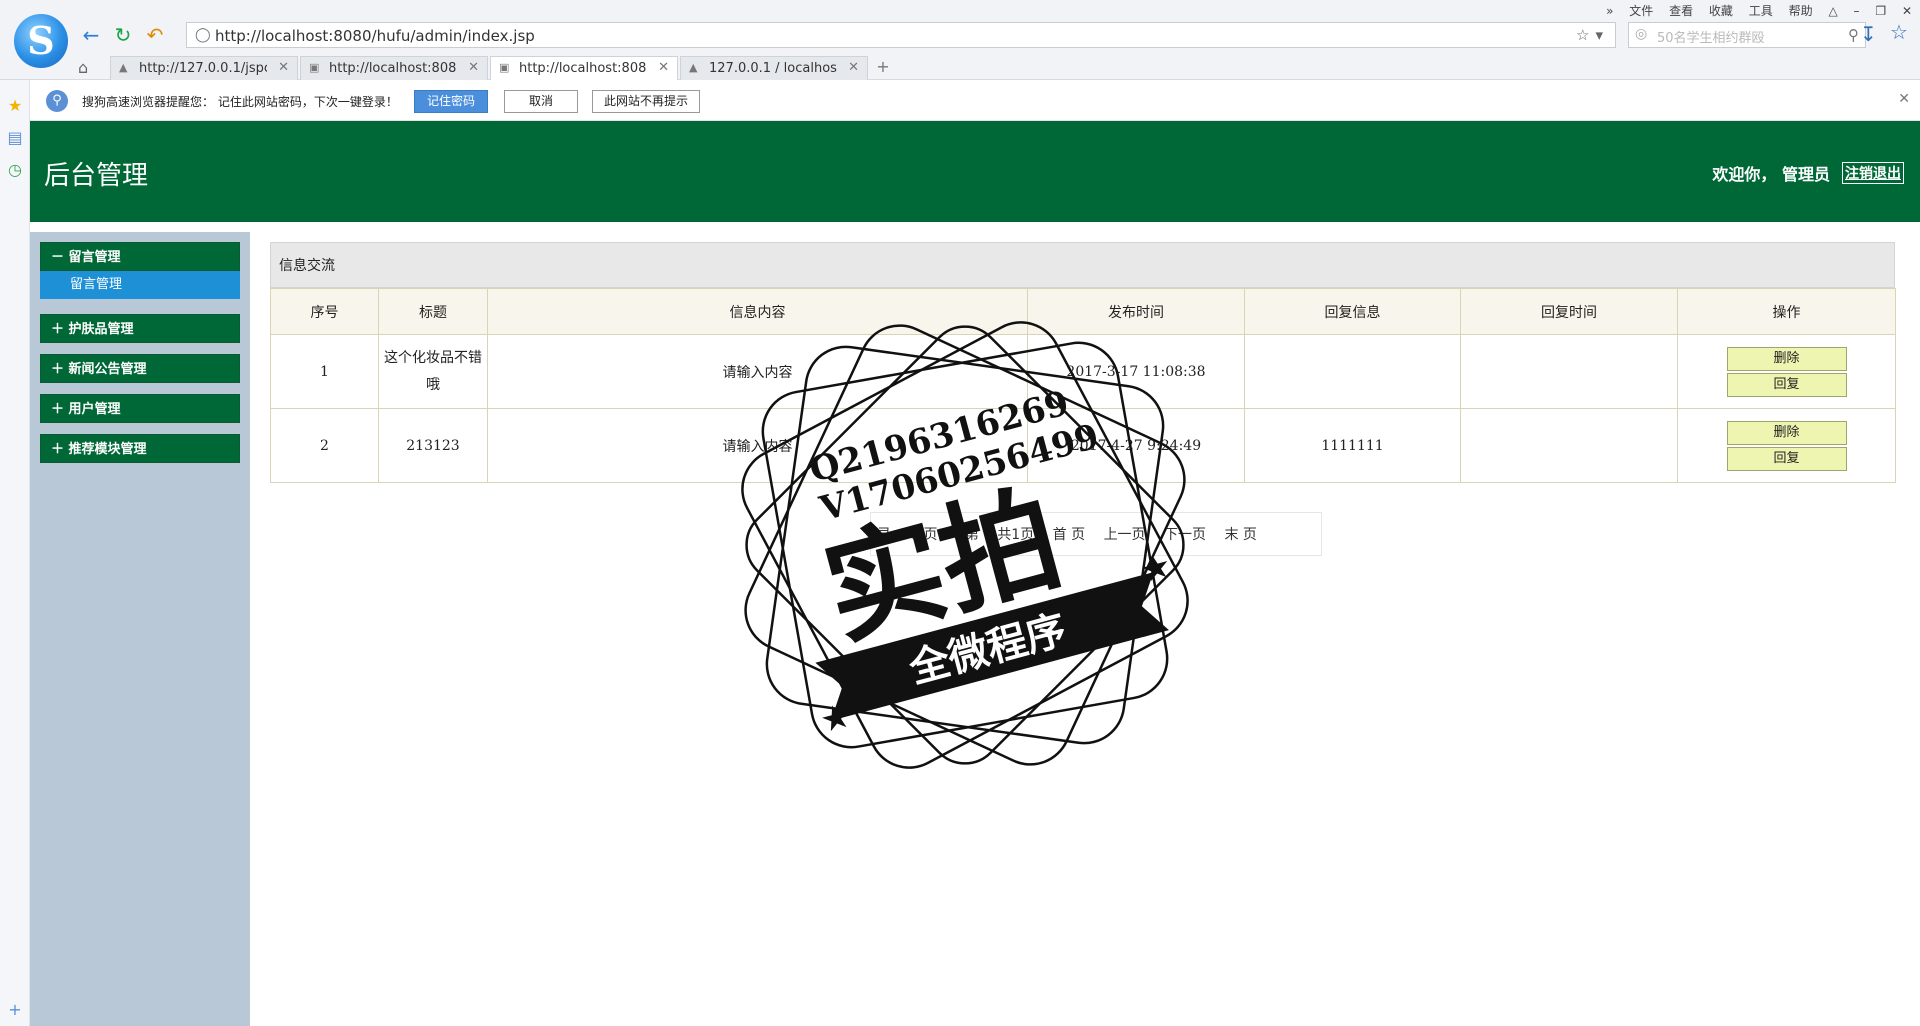  What do you see at coordinates (433, 311) in the screenshot?
I see `col-header-title: 标题` at bounding box center [433, 311].